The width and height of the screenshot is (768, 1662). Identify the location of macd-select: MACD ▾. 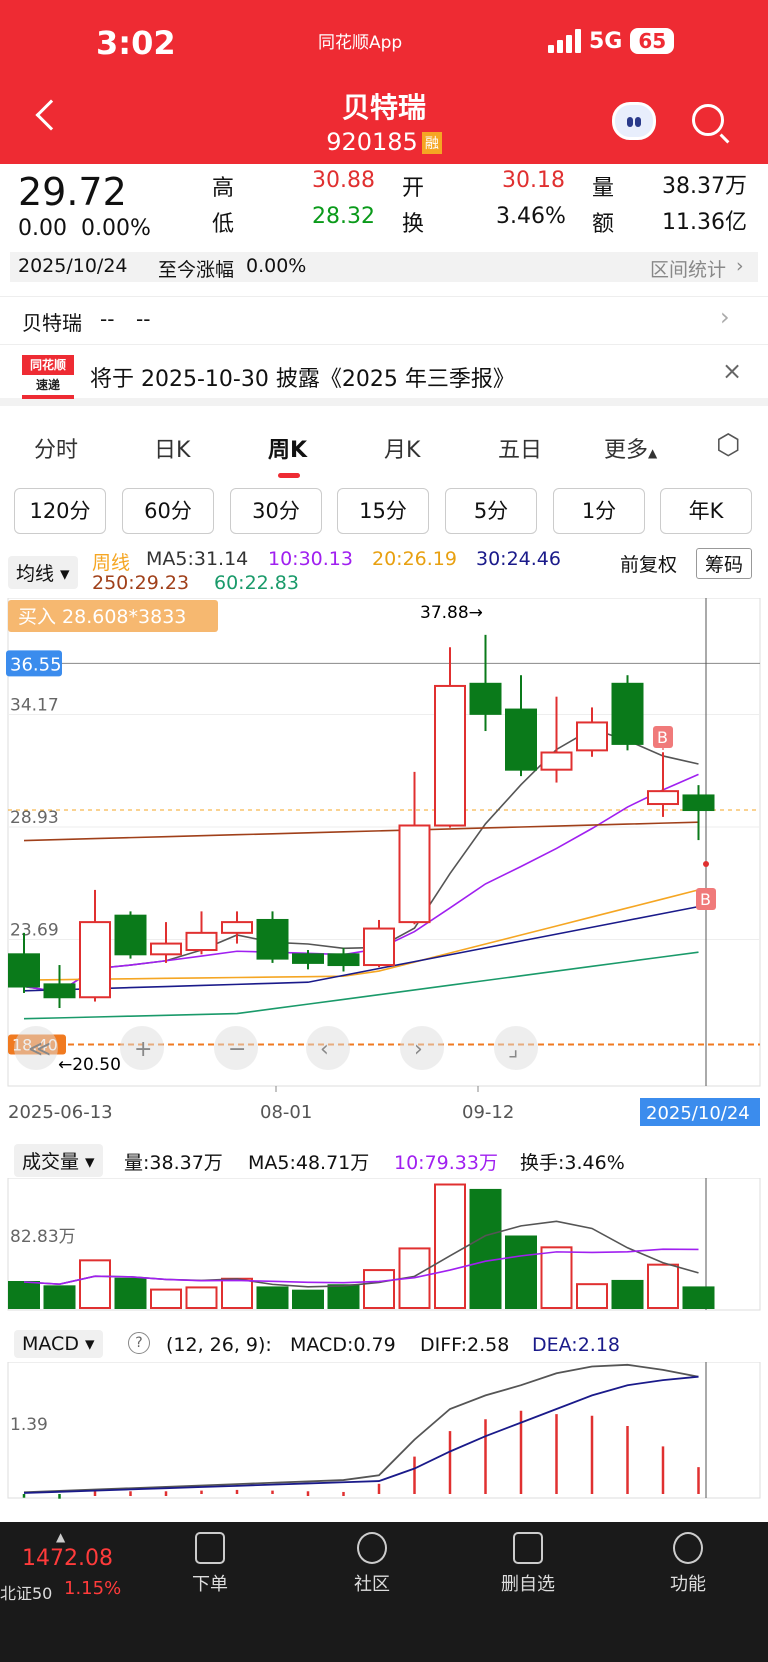
(58, 1344).